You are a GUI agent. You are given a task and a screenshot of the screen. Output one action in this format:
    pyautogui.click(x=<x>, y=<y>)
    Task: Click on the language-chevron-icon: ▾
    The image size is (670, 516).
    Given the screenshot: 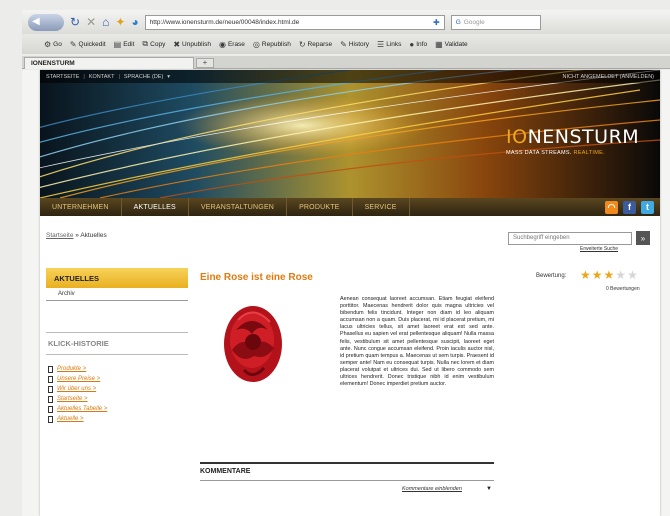 What is the action you would take?
    pyautogui.click(x=168, y=77)
    